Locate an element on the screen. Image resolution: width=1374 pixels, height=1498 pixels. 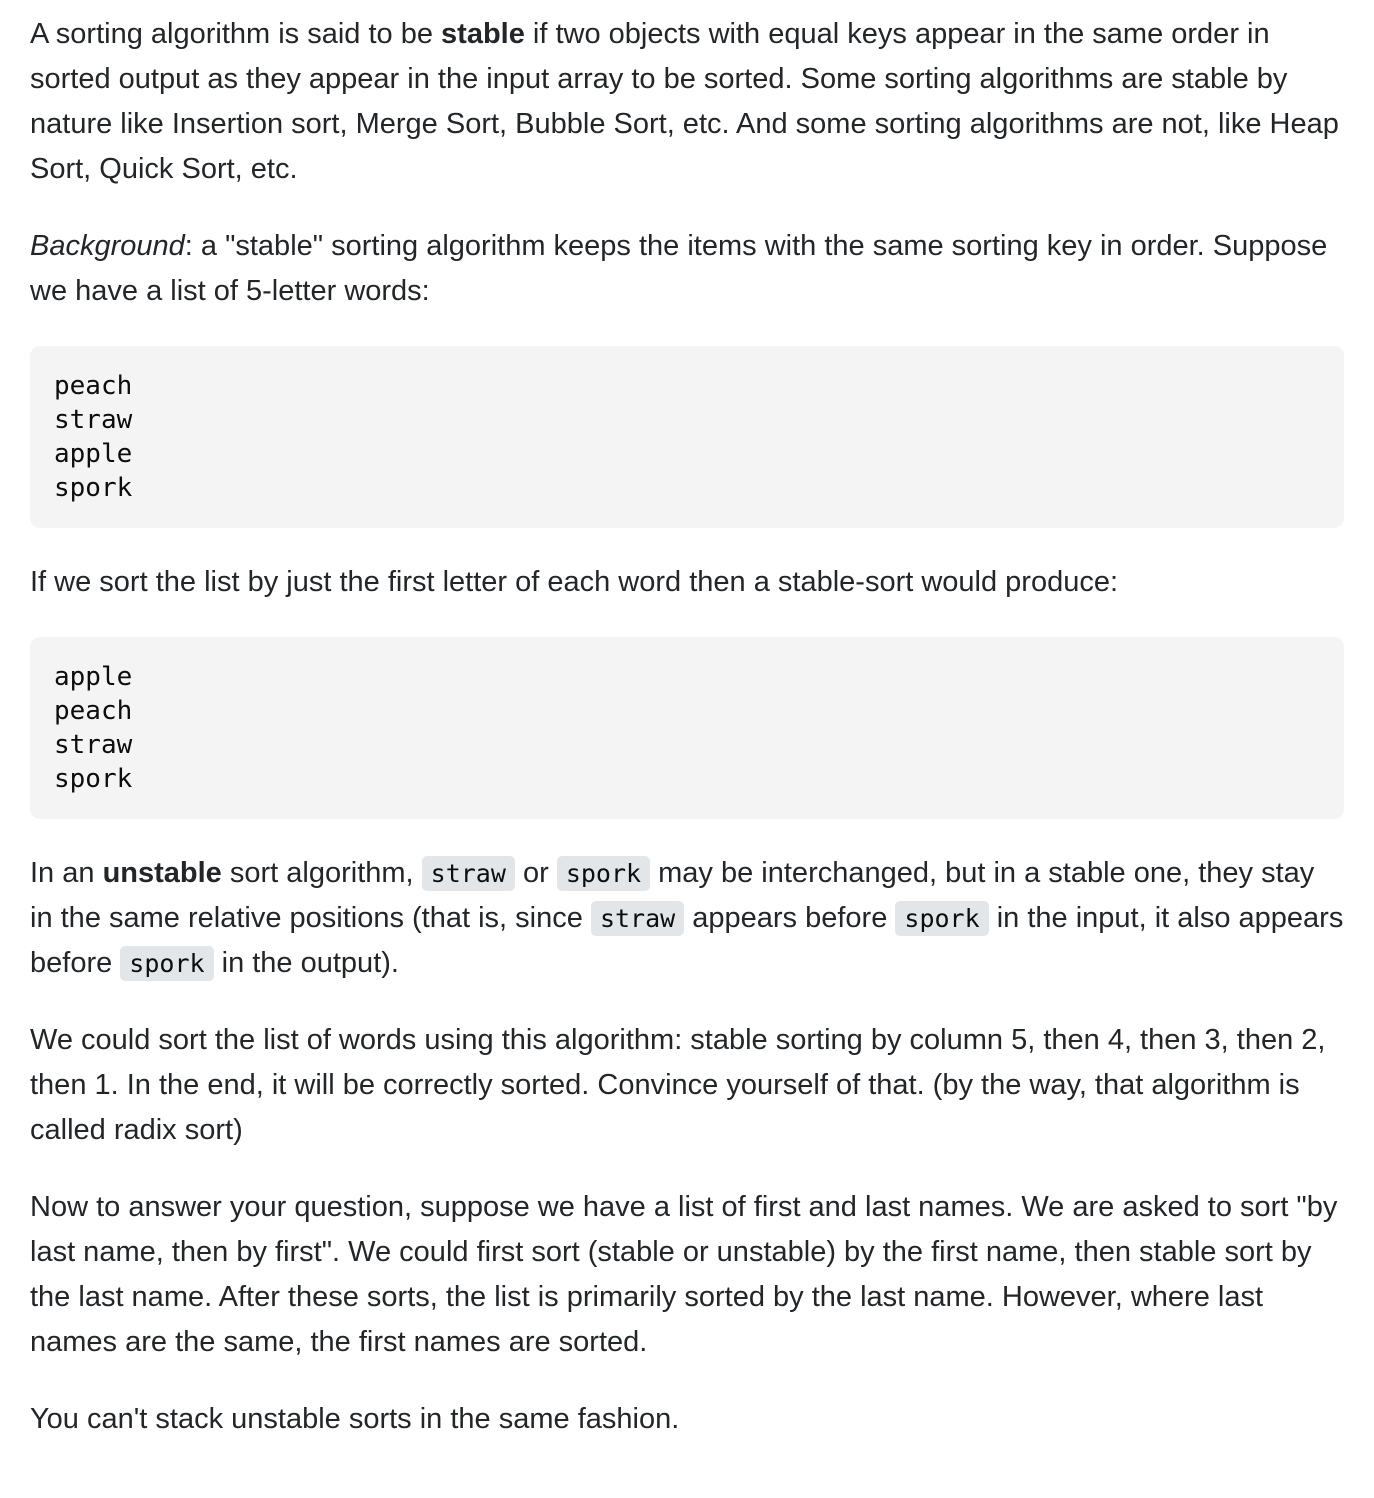
text: A sorting algorithm is said to be is located at coordinates (236, 34).